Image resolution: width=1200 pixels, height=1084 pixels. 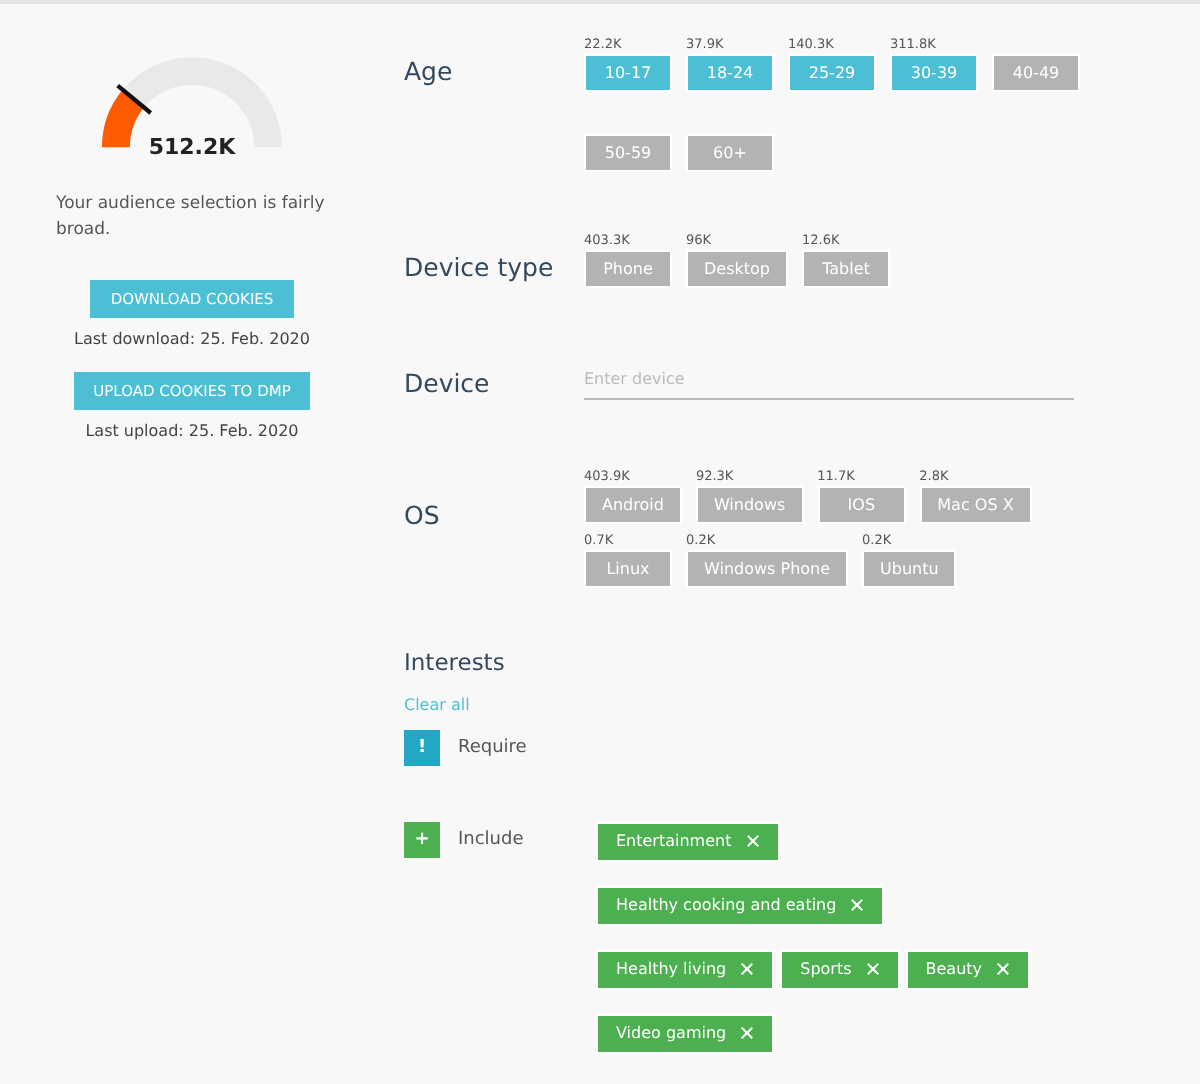 I want to click on option-button: Windows, so click(x=749, y=505).